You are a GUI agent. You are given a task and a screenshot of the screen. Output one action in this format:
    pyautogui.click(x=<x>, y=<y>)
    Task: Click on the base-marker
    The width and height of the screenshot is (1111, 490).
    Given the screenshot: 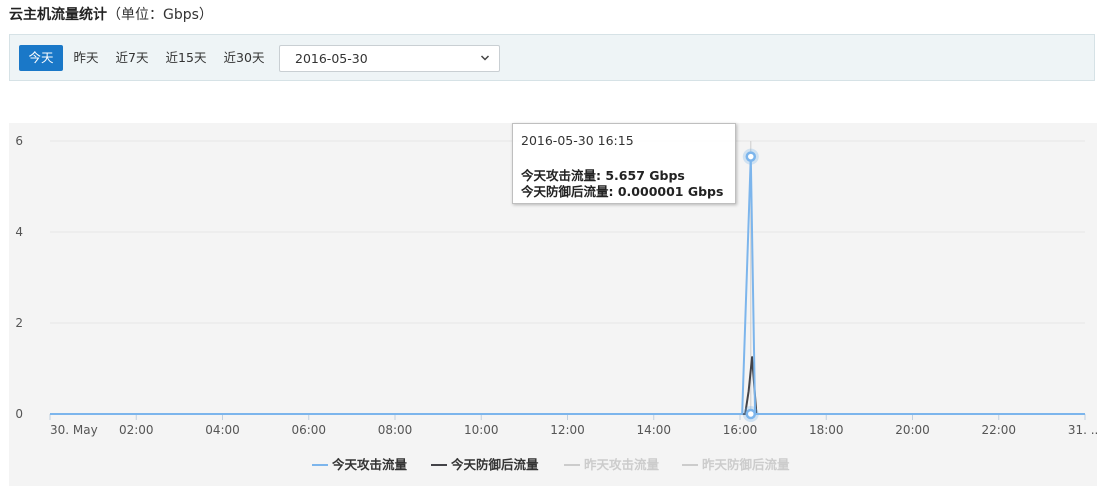 What is the action you would take?
    pyautogui.click(x=751, y=414)
    